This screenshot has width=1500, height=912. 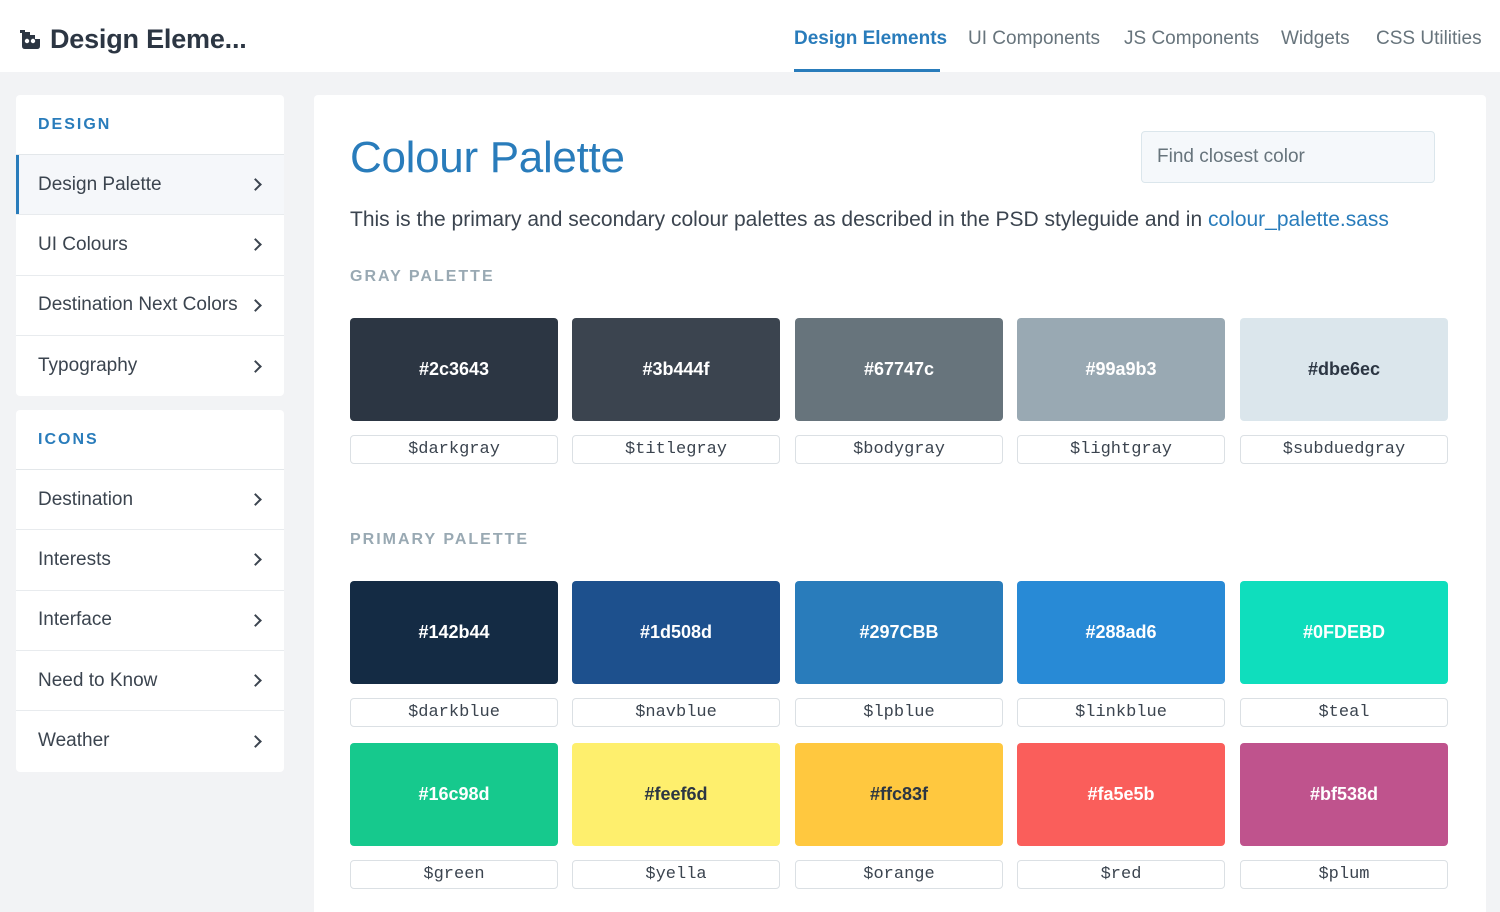 I want to click on sidebar-item-destination: Destination, so click(x=150, y=500).